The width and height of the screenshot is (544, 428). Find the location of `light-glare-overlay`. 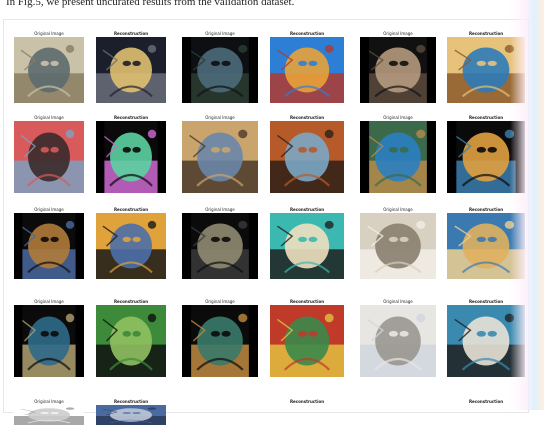

light-glare-overlay is located at coordinates (527, 205).